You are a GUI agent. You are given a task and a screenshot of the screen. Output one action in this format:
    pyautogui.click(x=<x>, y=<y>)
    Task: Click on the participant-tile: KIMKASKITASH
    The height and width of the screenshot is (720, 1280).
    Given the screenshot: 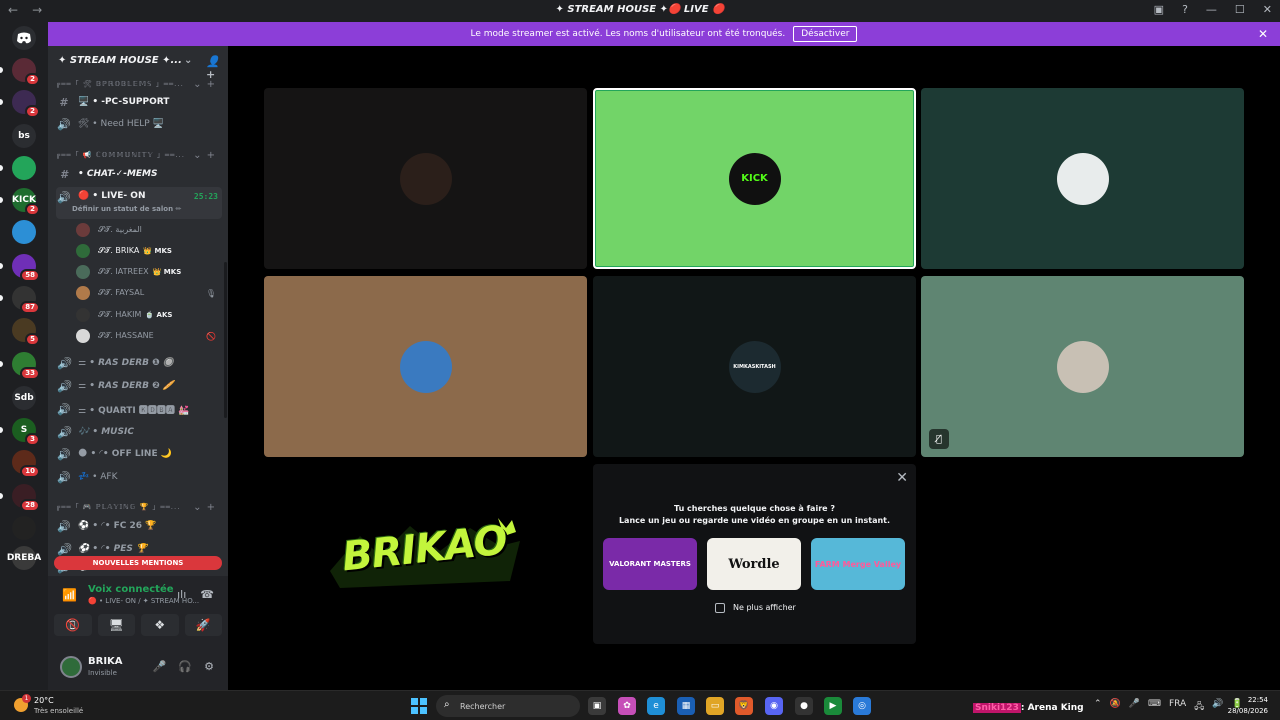 What is the action you would take?
    pyautogui.click(x=754, y=366)
    